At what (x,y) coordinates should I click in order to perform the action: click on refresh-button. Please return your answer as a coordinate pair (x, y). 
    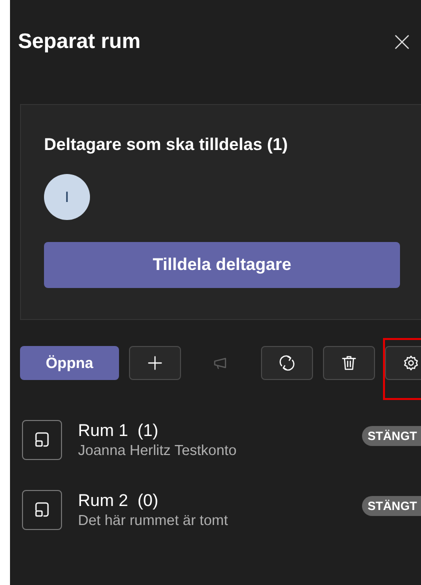
    Looking at the image, I should click on (287, 363).